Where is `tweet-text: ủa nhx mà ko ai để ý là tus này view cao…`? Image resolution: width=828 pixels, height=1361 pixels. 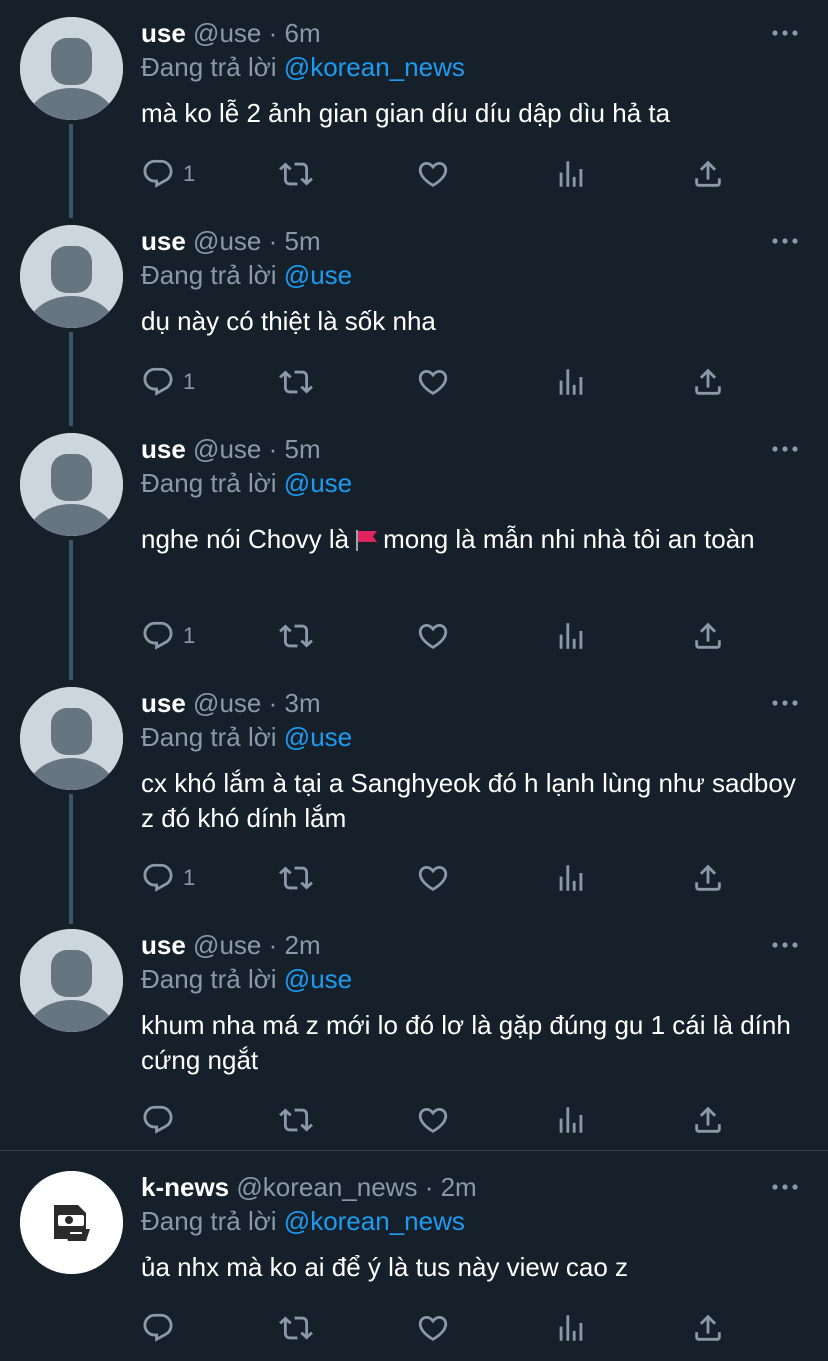
tweet-text: ủa nhx mà ko ai để ý là tus này view cao… is located at coordinates (385, 1267).